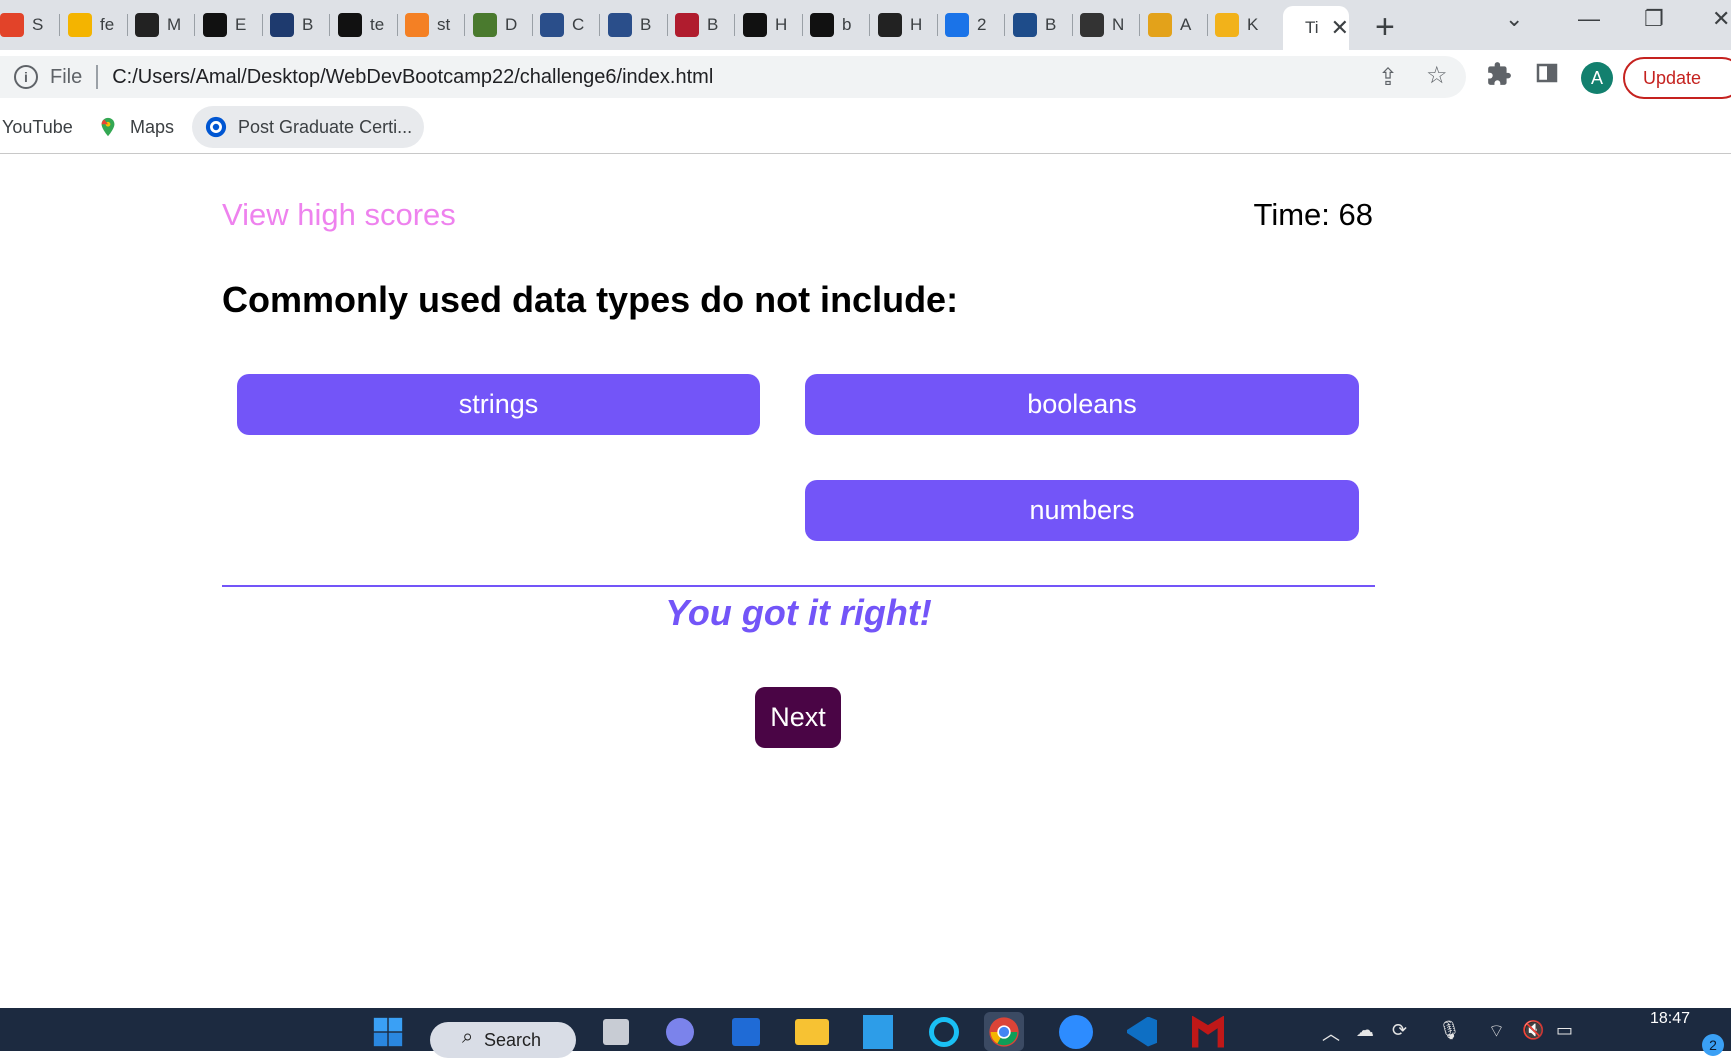  I want to click on extensions-puzzle-icon, so click(1499, 77).